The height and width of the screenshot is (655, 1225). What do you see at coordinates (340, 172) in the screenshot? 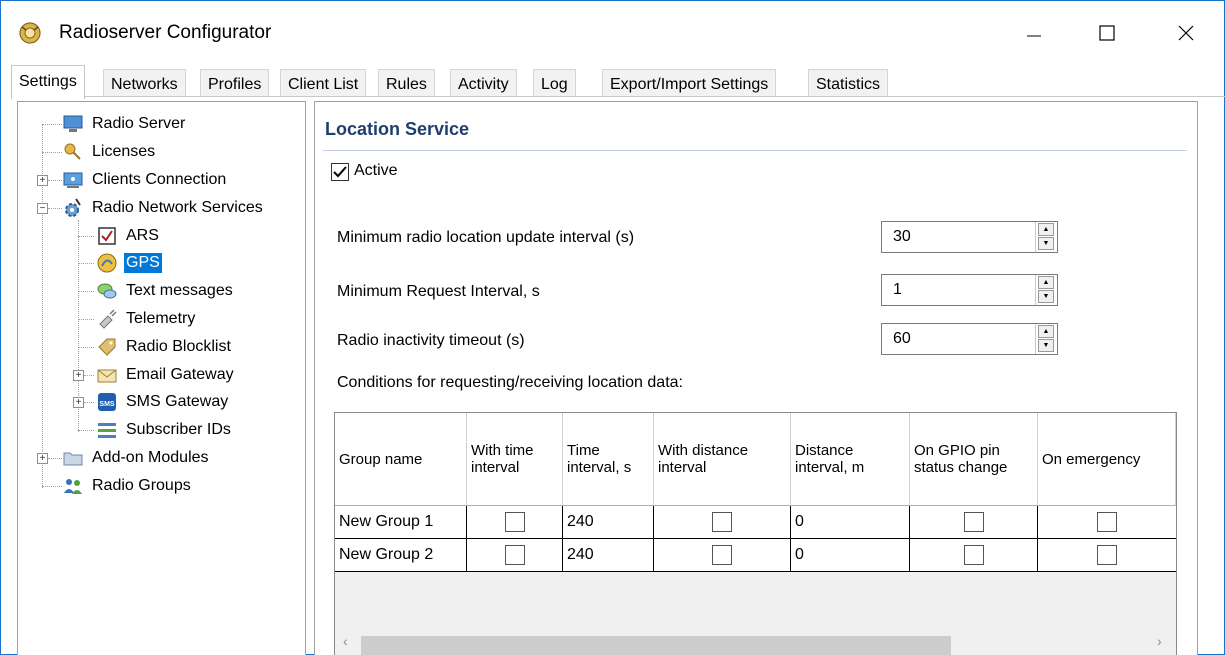
I see `active-checkbox` at bounding box center [340, 172].